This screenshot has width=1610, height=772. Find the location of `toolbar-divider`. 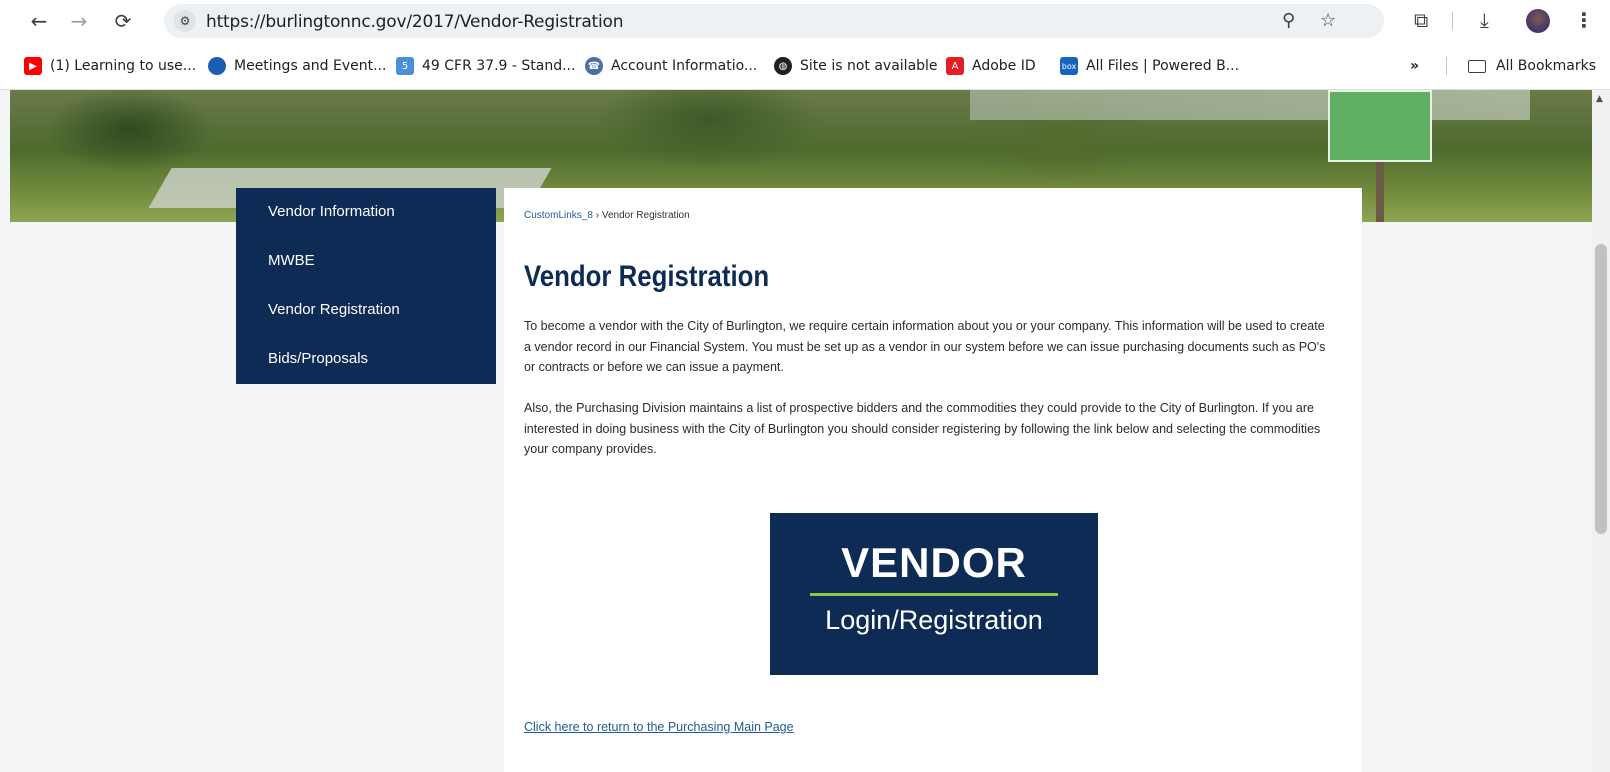

toolbar-divider is located at coordinates (1452, 21).